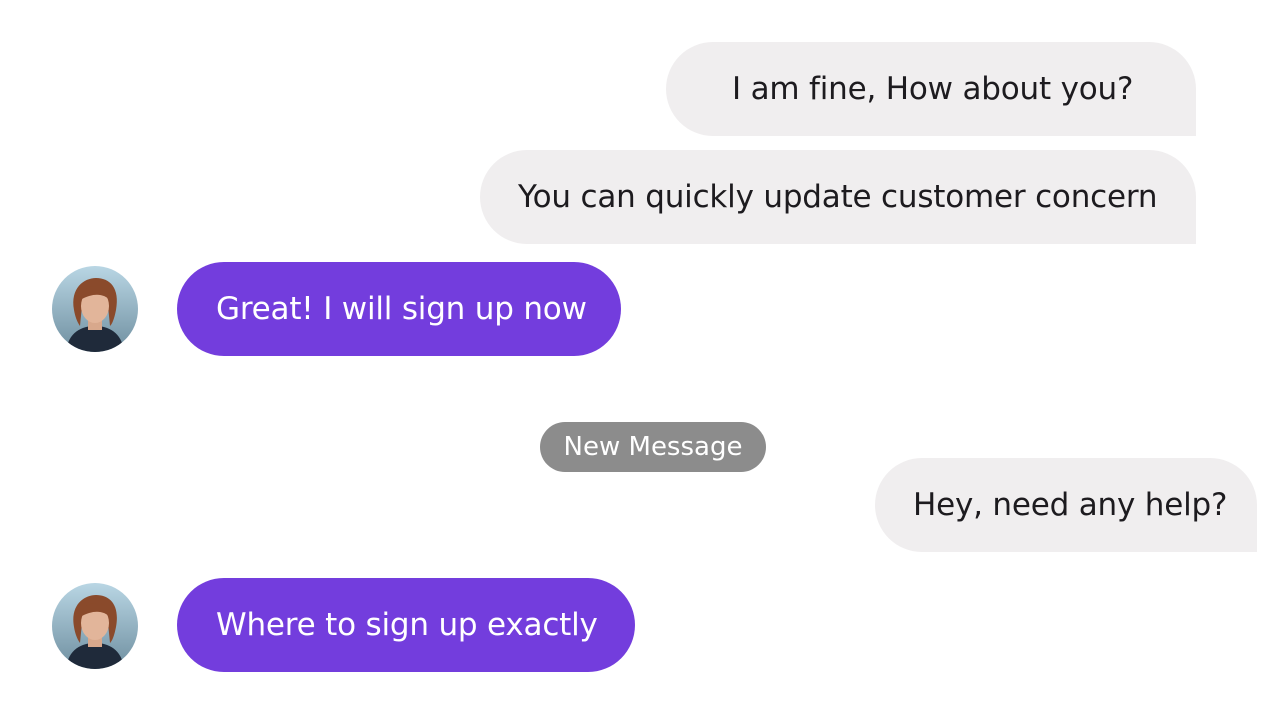 The width and height of the screenshot is (1280, 720). I want to click on message-text: Hey, need any help?, so click(1070, 505).